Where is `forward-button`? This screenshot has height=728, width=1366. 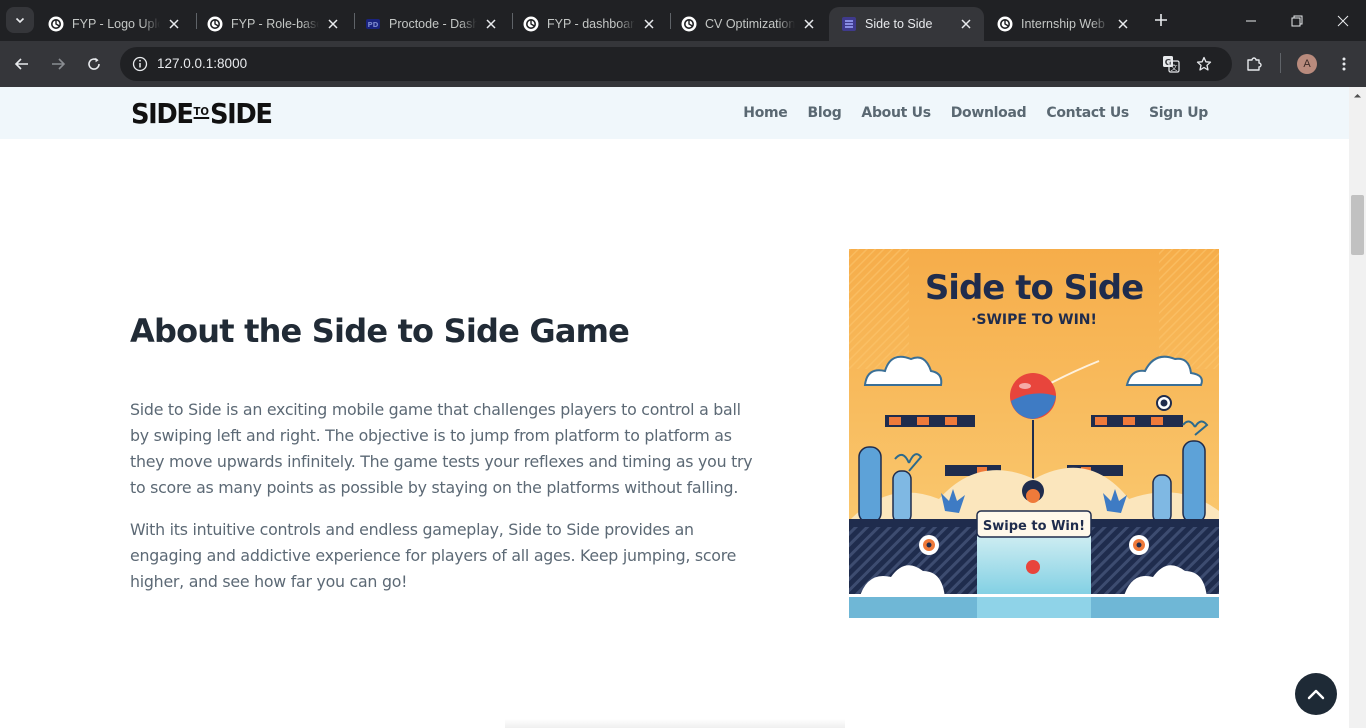 forward-button is located at coordinates (58, 64).